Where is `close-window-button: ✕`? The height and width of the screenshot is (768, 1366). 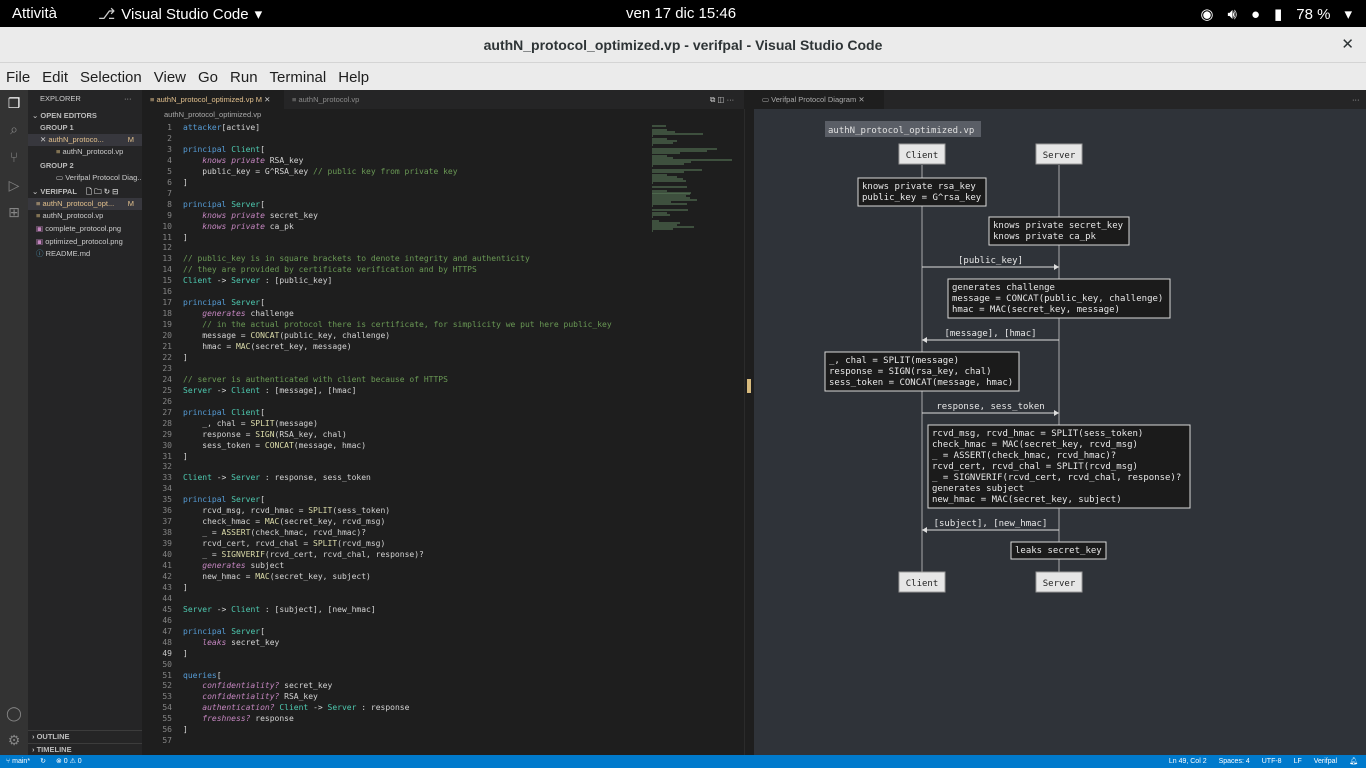 close-window-button: ✕ is located at coordinates (1347, 44).